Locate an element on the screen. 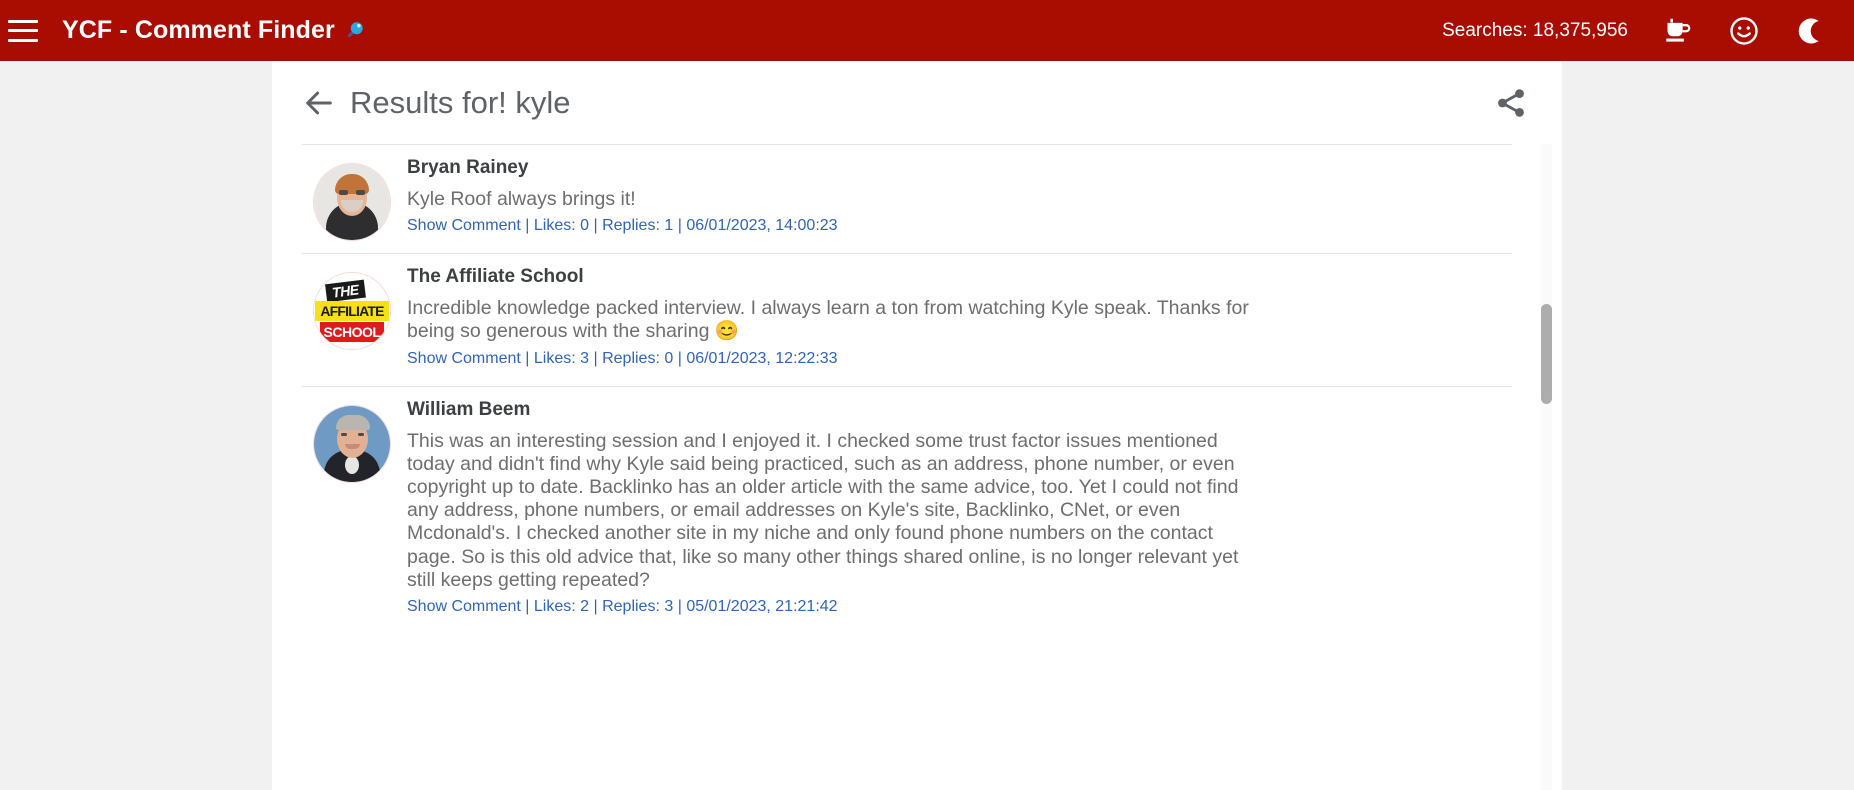 Image resolution: width=1854 pixels, height=790 pixels. app-title-text: YCF - Comment Finder is located at coordinates (198, 30).